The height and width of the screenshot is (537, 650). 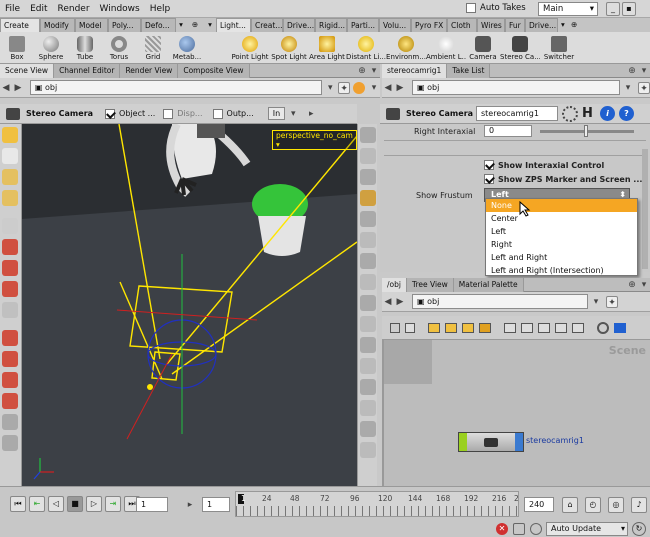 What do you see at coordinates (368, 219) in the screenshot?
I see `ghost-icon` at bounding box center [368, 219].